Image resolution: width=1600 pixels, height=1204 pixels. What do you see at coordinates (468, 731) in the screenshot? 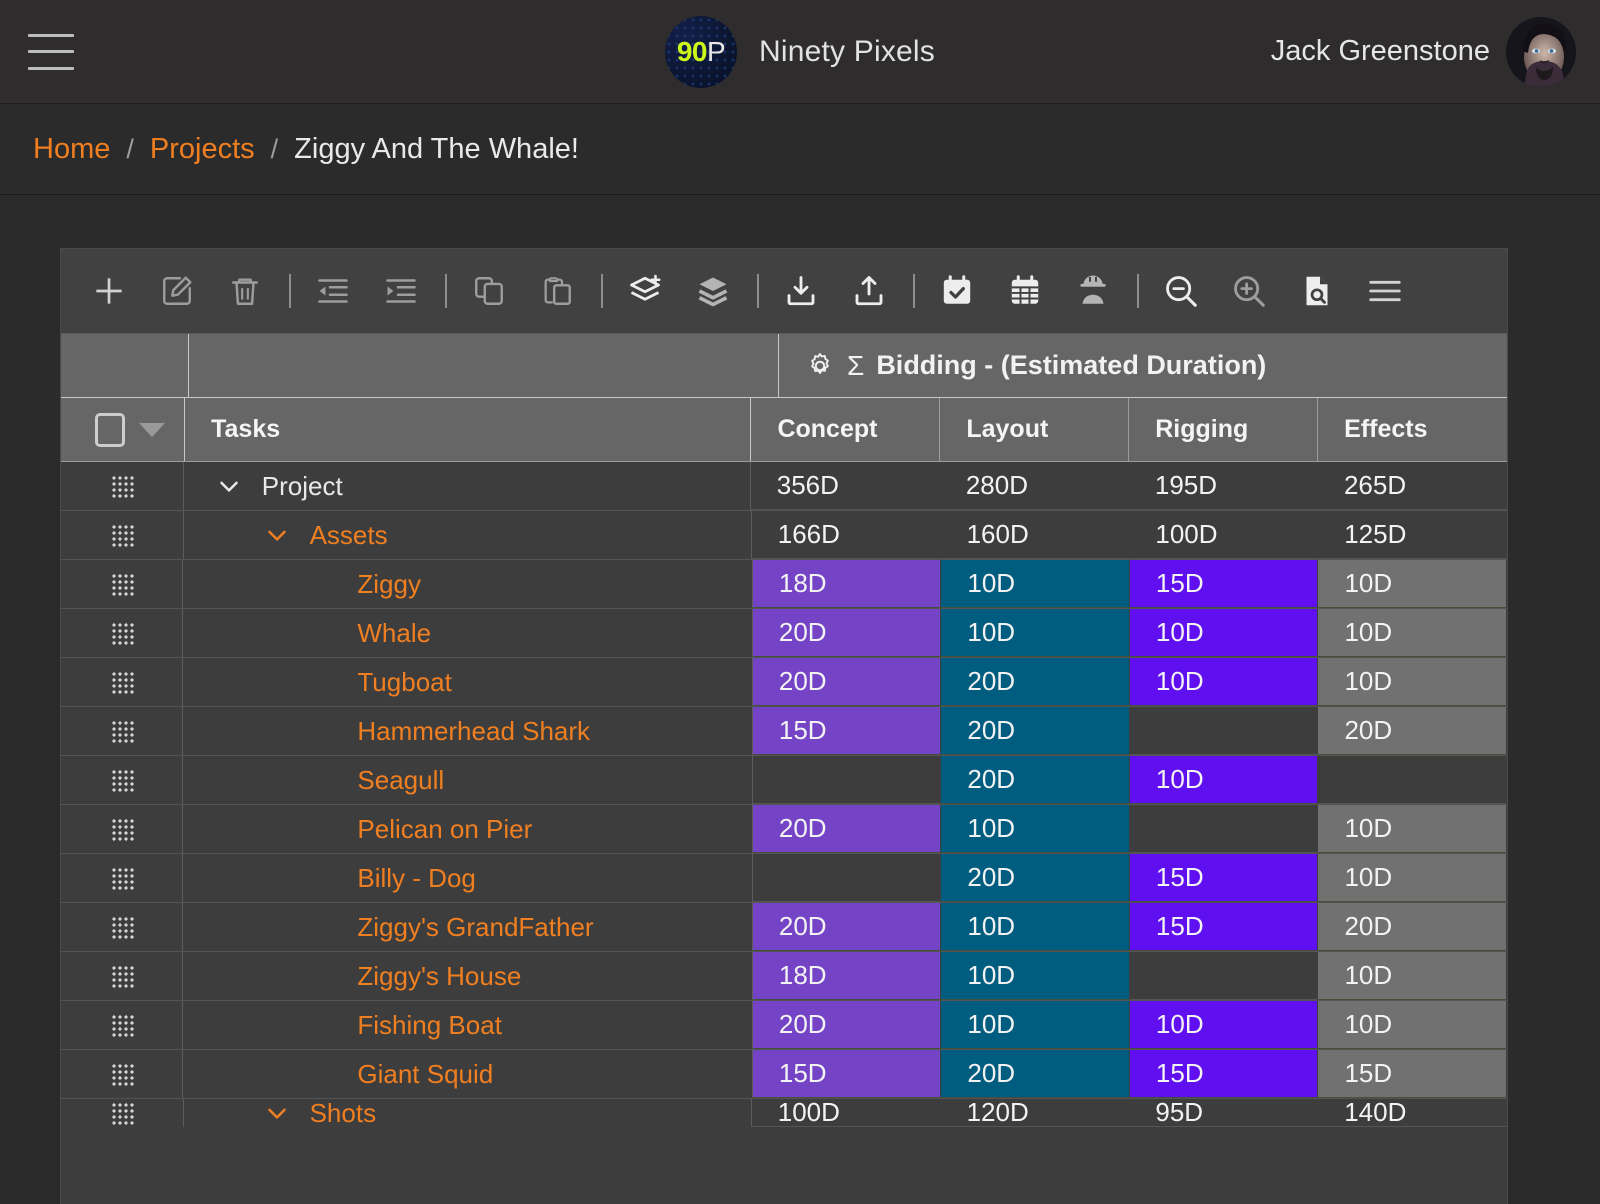
I see `task-name-cell: Hammerhead Shark` at bounding box center [468, 731].